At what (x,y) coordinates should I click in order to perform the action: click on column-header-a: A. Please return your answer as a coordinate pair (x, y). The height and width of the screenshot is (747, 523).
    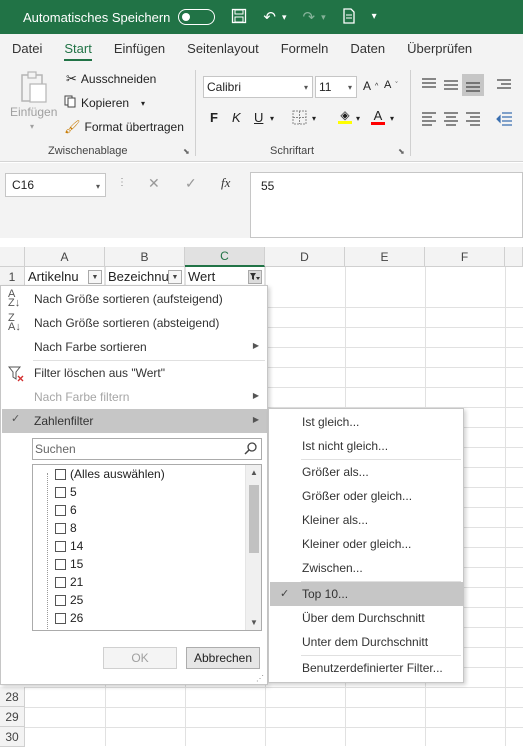
    Looking at the image, I should click on (65, 257).